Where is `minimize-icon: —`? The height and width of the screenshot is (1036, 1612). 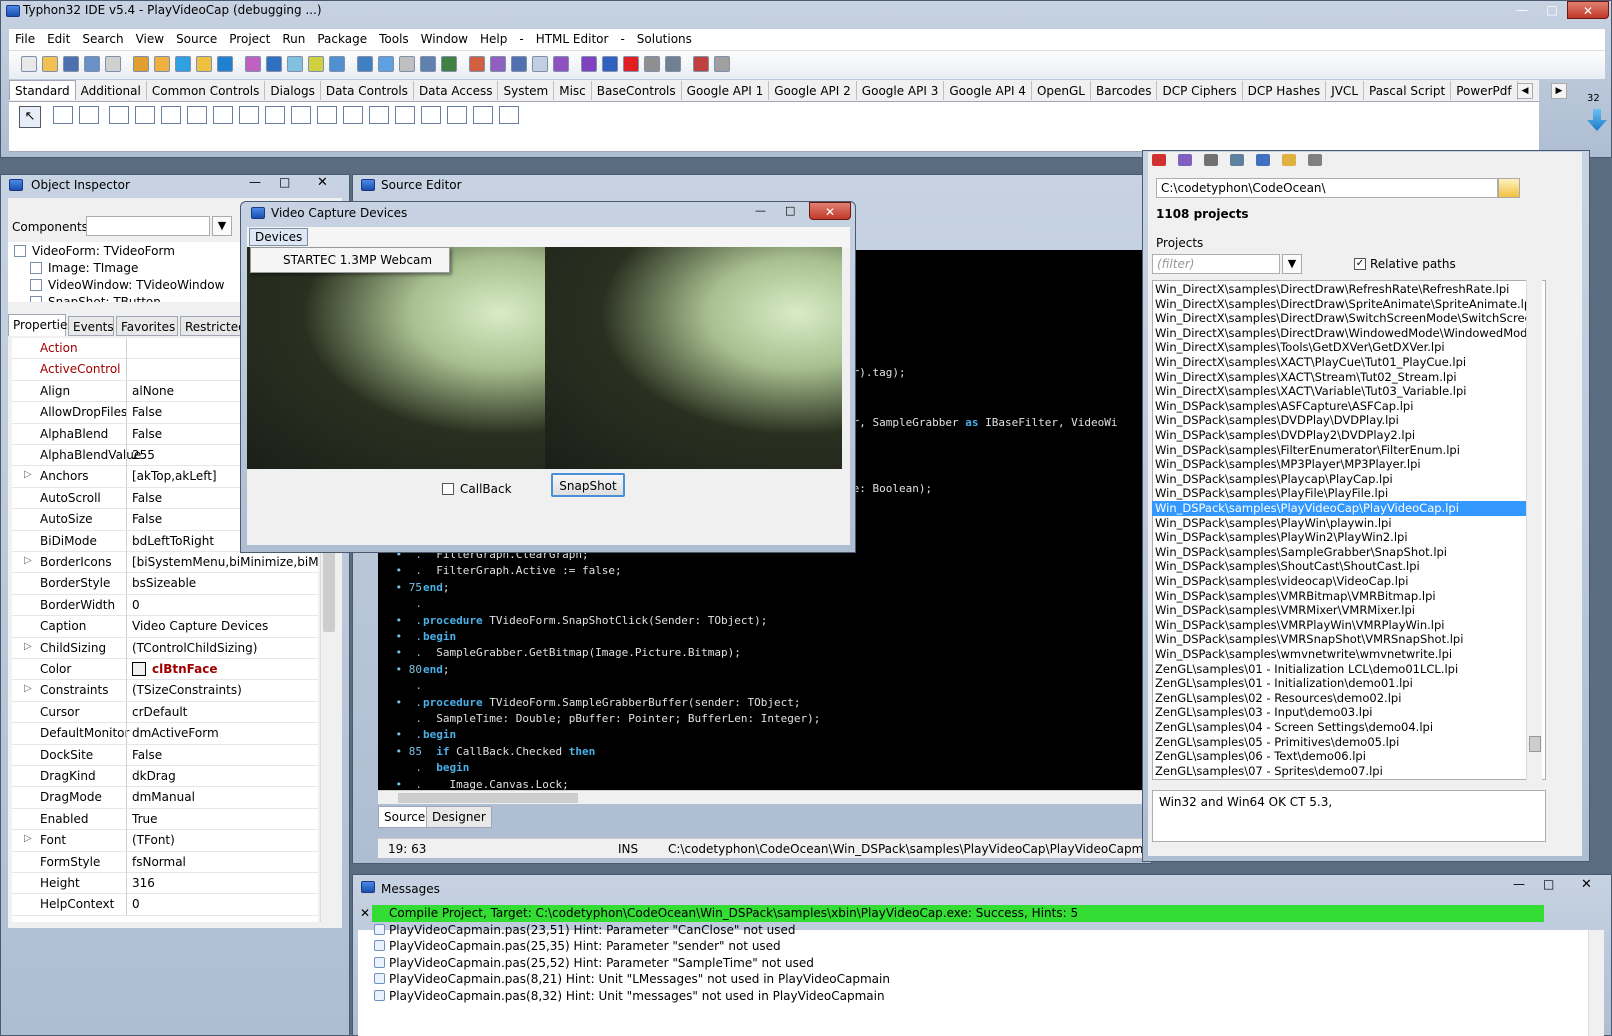
minimize-icon: — is located at coordinates (1522, 10).